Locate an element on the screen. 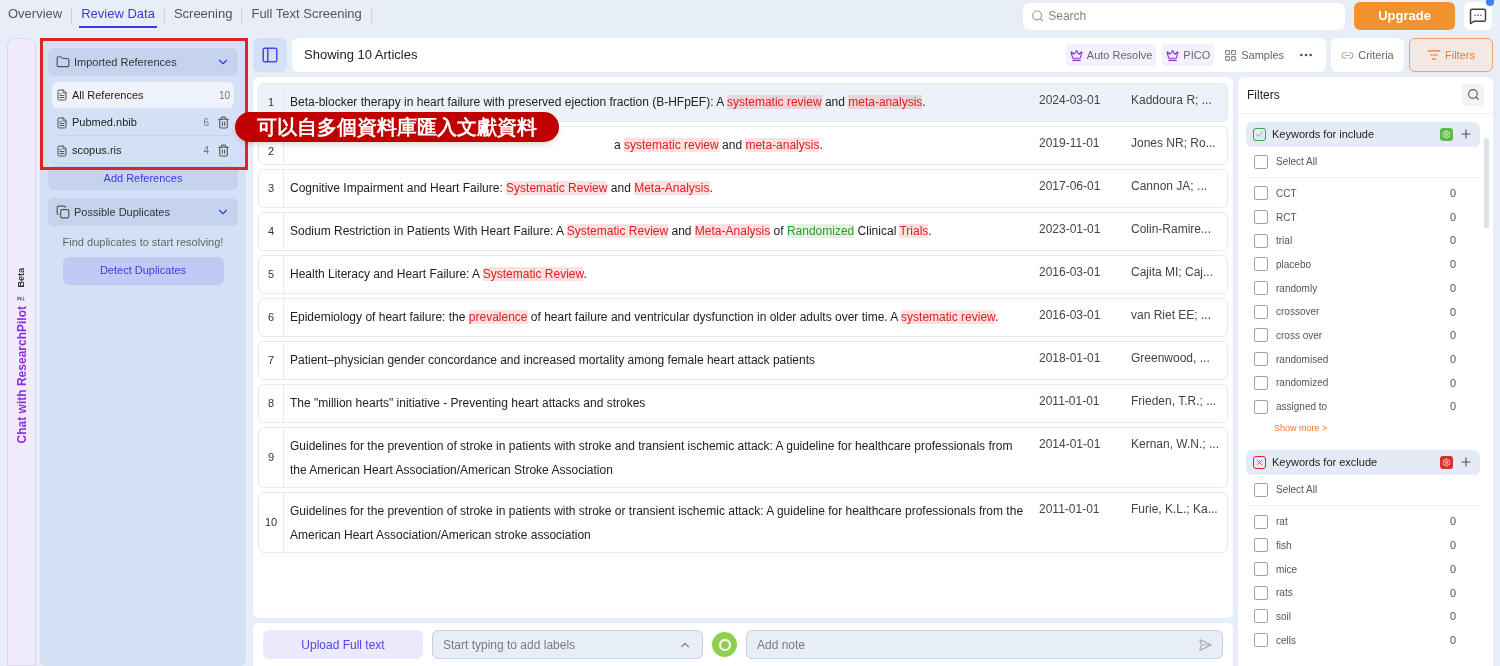 The height and width of the screenshot is (666, 1500). detect-duplicates-button: Detect Duplicates is located at coordinates (143, 270).